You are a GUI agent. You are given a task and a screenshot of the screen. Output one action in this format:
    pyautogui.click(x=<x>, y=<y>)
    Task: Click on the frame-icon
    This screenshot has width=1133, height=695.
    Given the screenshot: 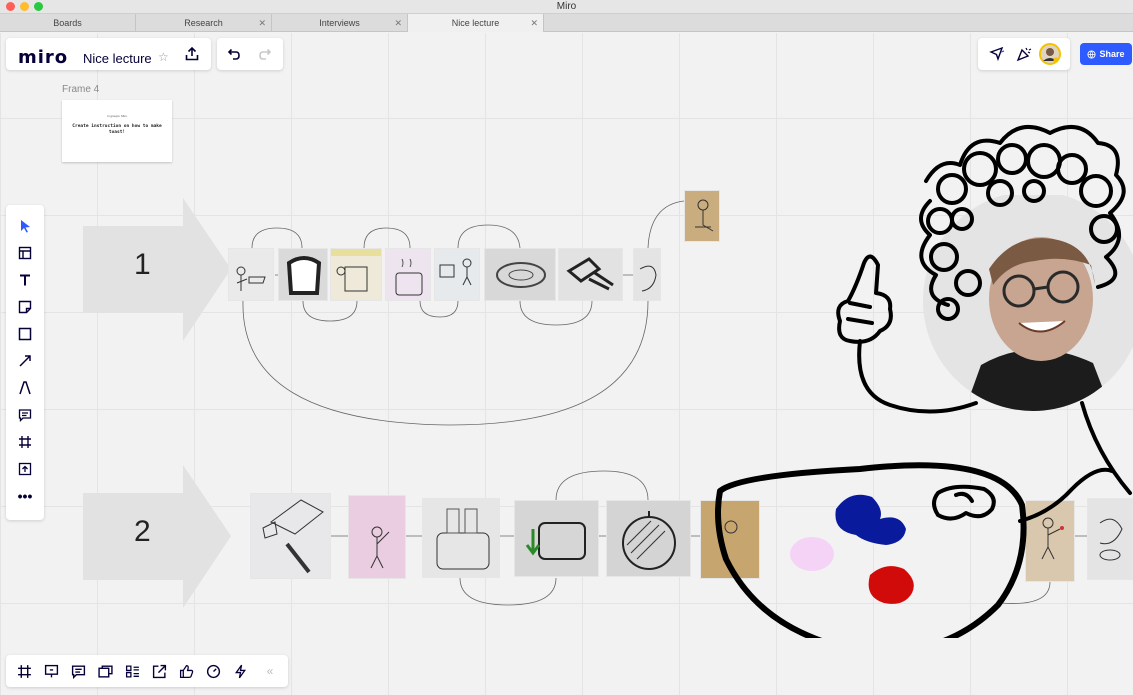 What is the action you would take?
    pyautogui.click(x=25, y=442)
    